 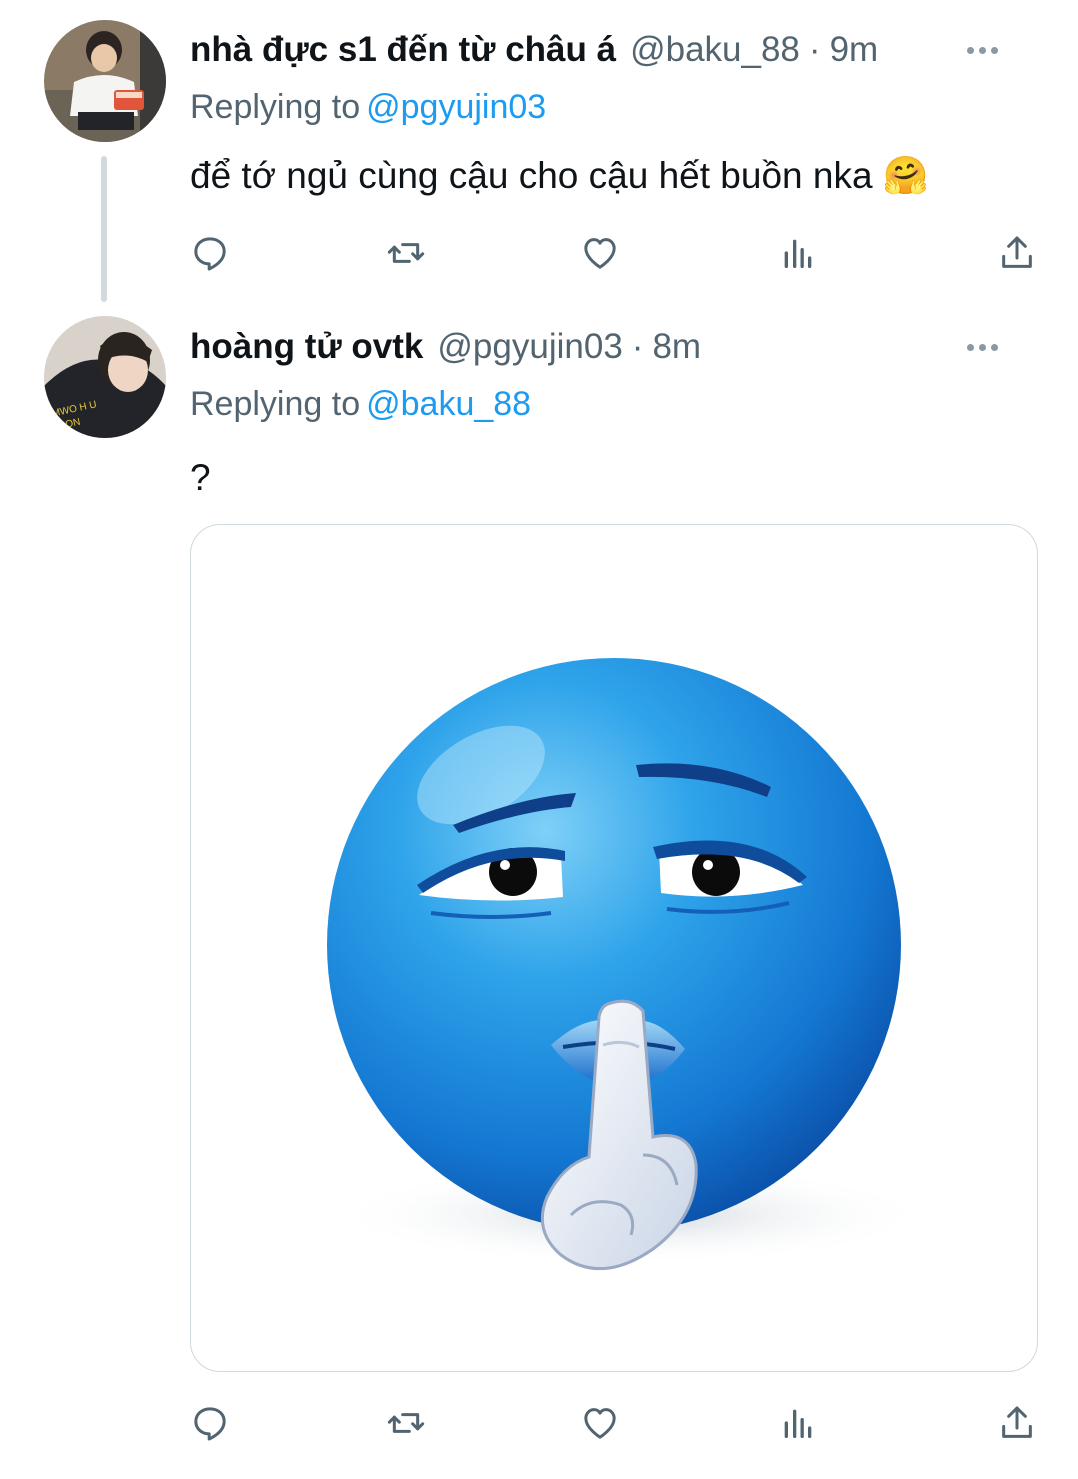 I want to click on tweet-header: hoàng tử ovtk @pgyujin03 · 8m, so click(x=614, y=347).